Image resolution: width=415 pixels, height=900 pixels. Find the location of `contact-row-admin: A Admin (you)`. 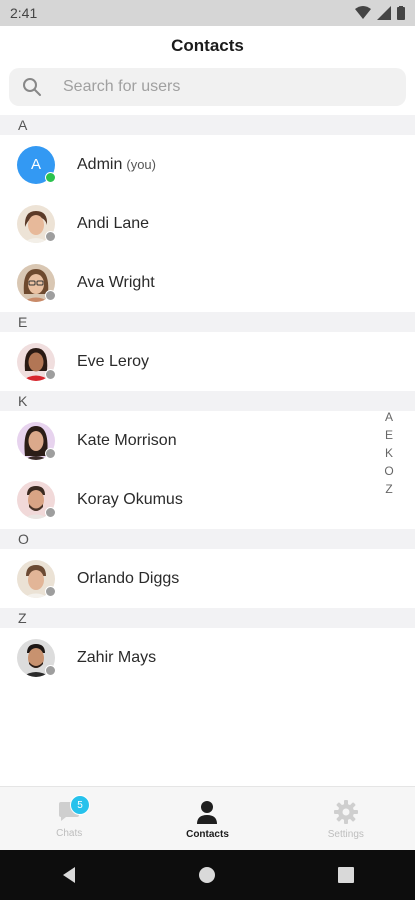

contact-row-admin: A Admin (you) is located at coordinates (207, 164).